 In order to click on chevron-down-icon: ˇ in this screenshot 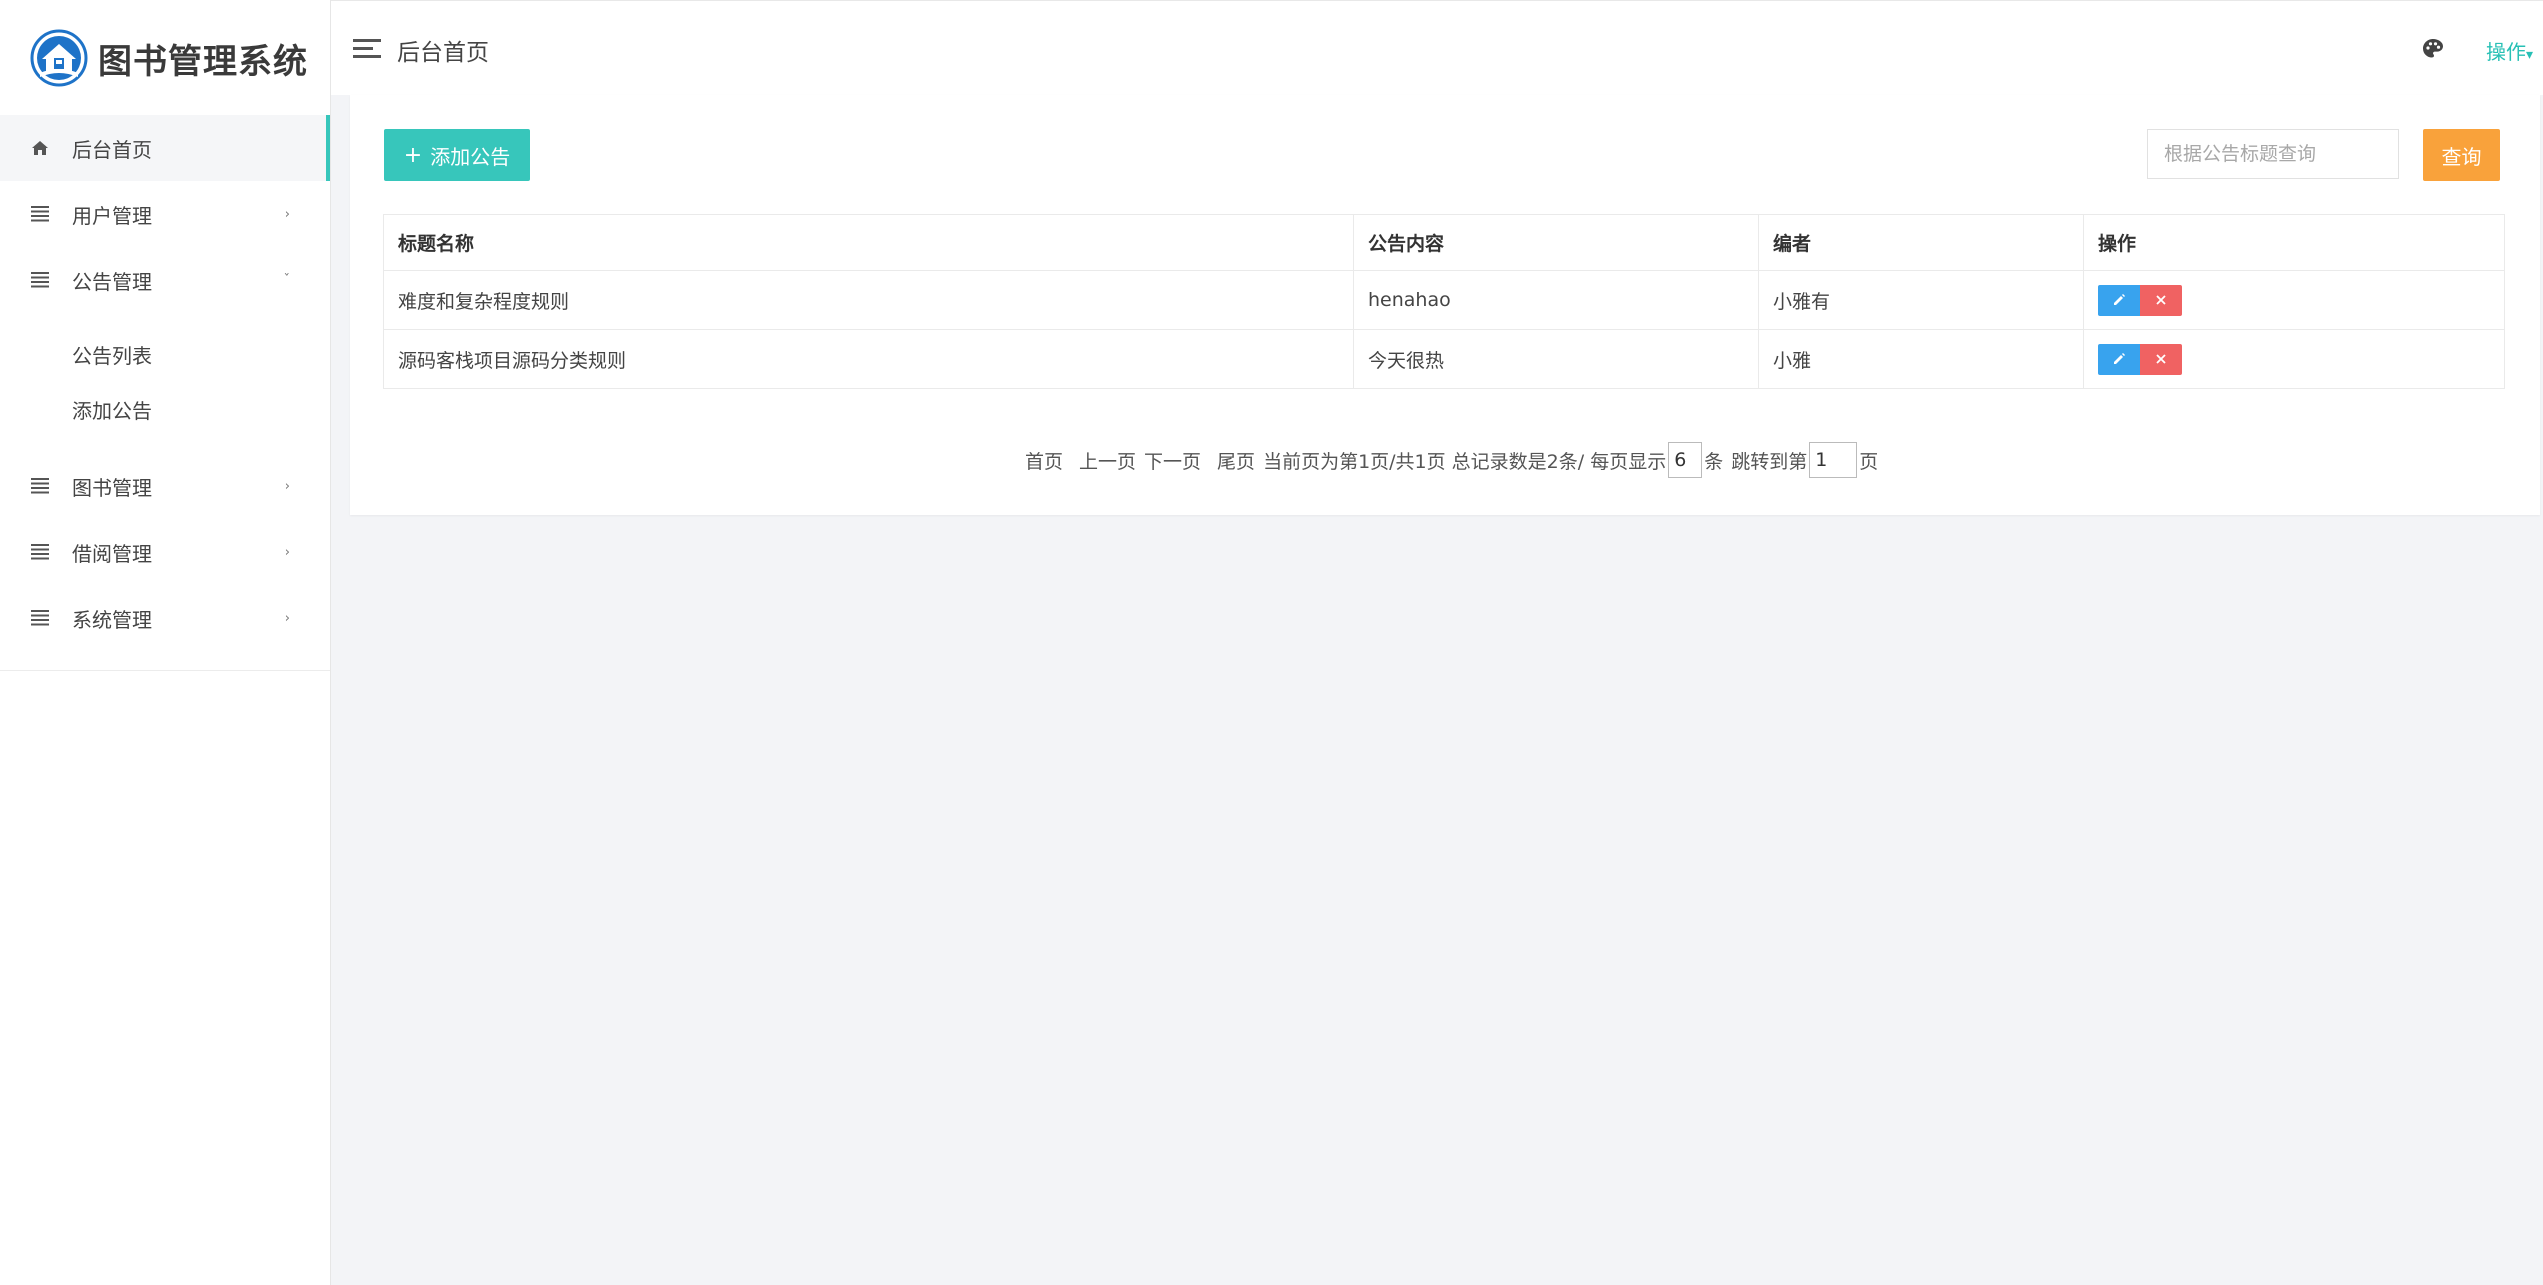, I will do `click(287, 280)`.